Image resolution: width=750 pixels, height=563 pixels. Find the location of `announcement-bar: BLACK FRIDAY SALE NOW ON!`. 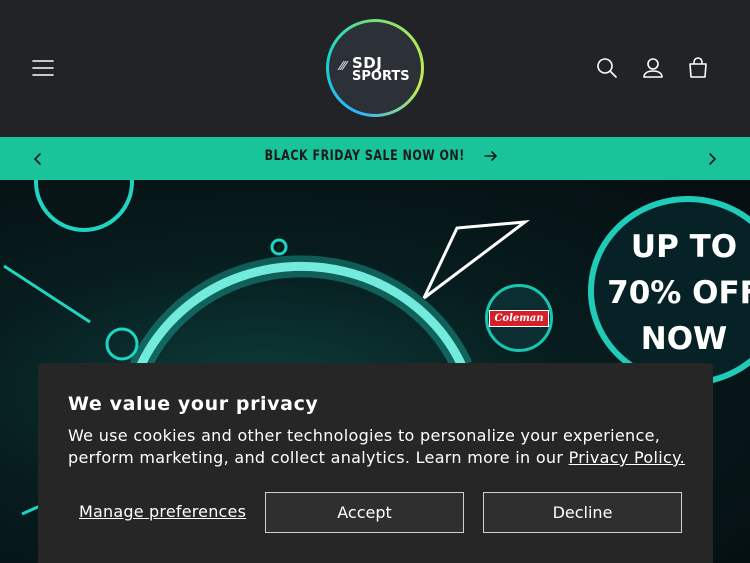

announcement-bar: BLACK FRIDAY SALE NOW ON! is located at coordinates (375, 158).